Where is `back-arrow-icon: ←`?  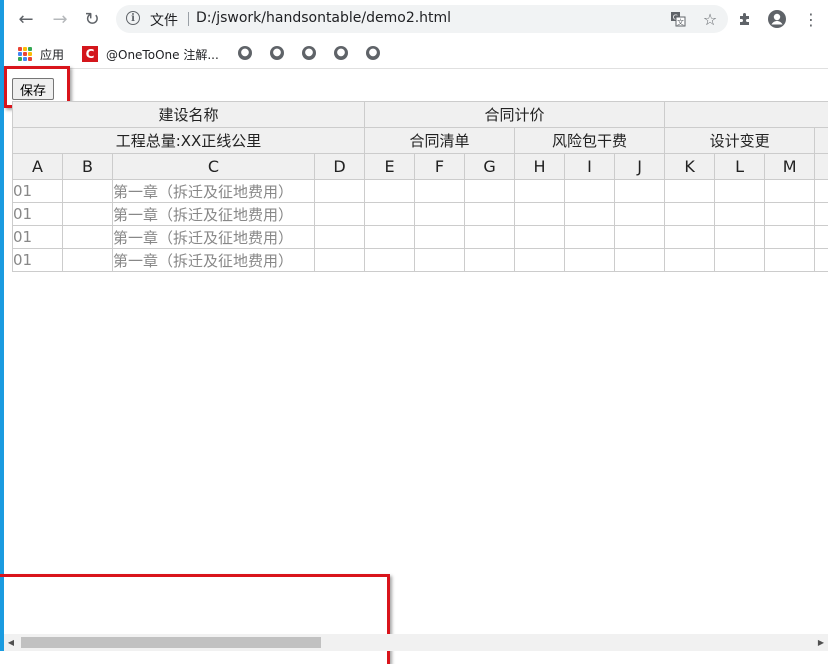 back-arrow-icon: ← is located at coordinates (26, 19).